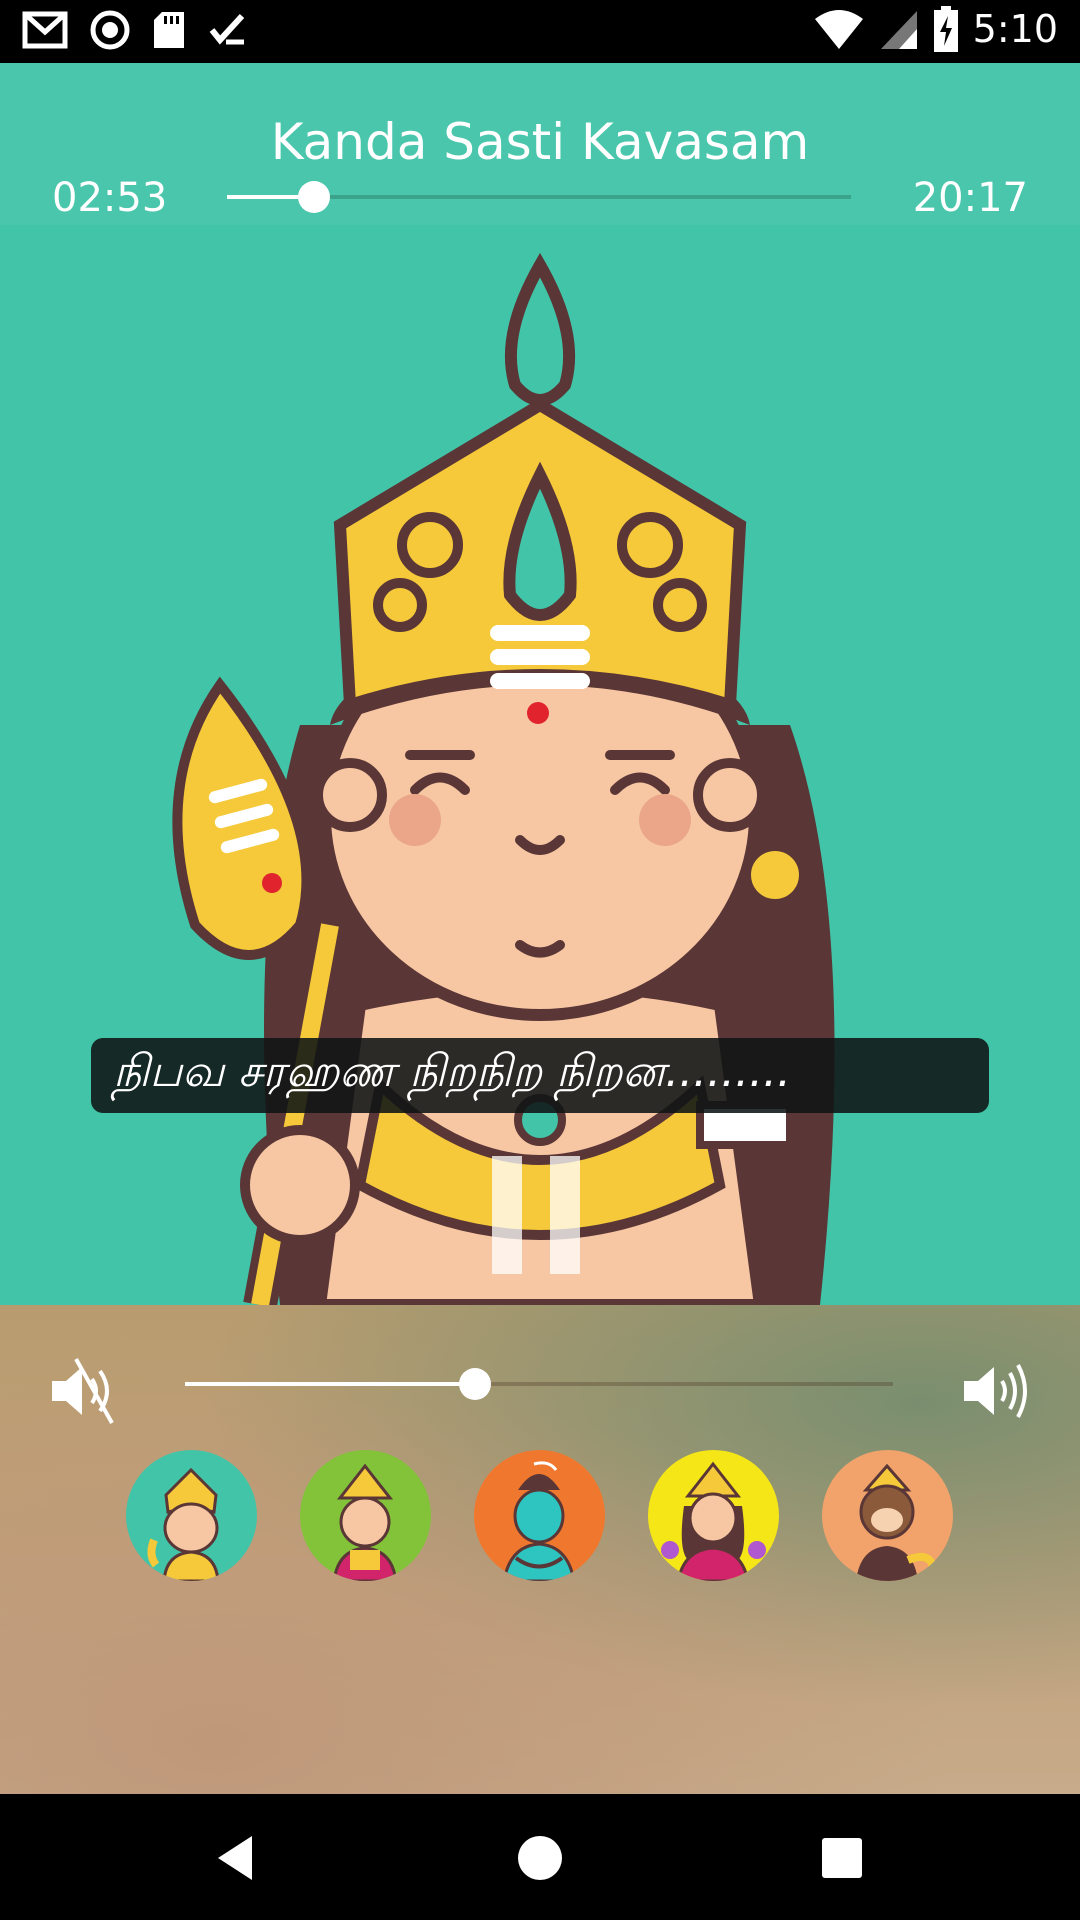 Image resolution: width=1080 pixels, height=1920 pixels. I want to click on volume-slider-thumb, so click(475, 1384).